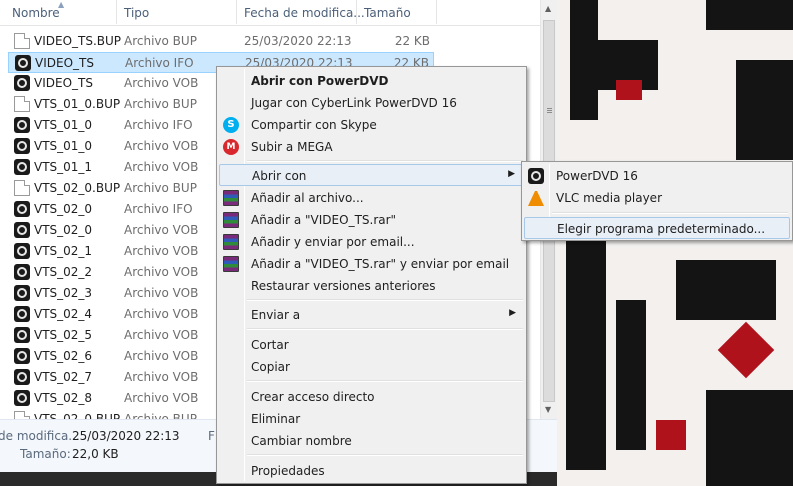 The width and height of the screenshot is (793, 486). What do you see at coordinates (371, 345) in the screenshot?
I see `menu-item-cortar: Cortar` at bounding box center [371, 345].